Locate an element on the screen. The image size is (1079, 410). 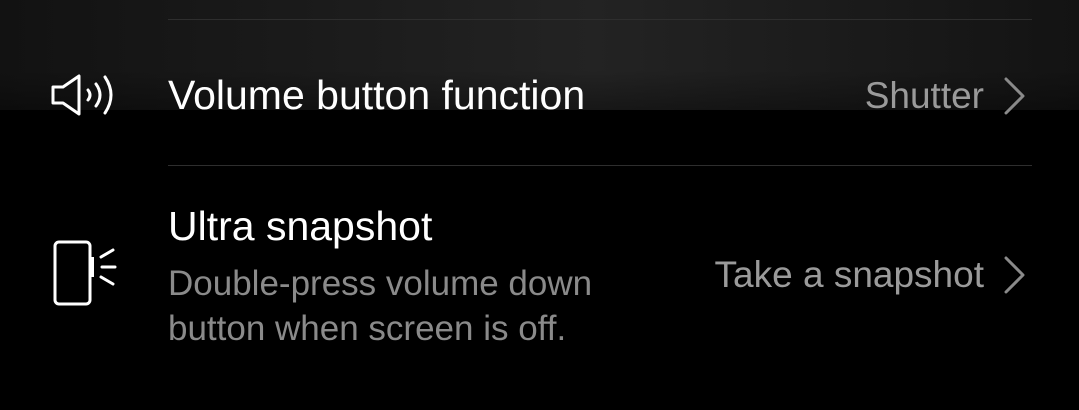
phone-button-icon is located at coordinates (85, 273).